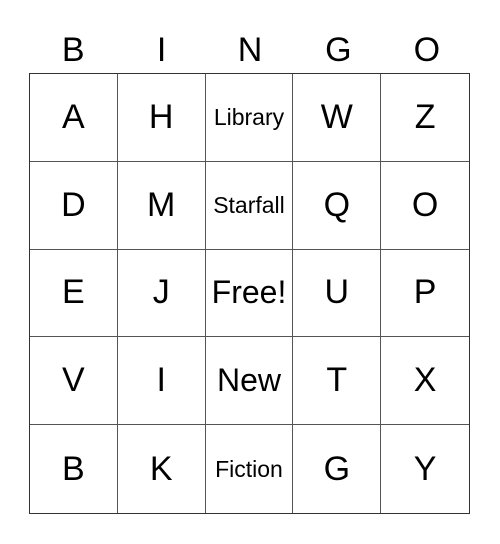  I want to click on bingo-cell: K, so click(162, 469).